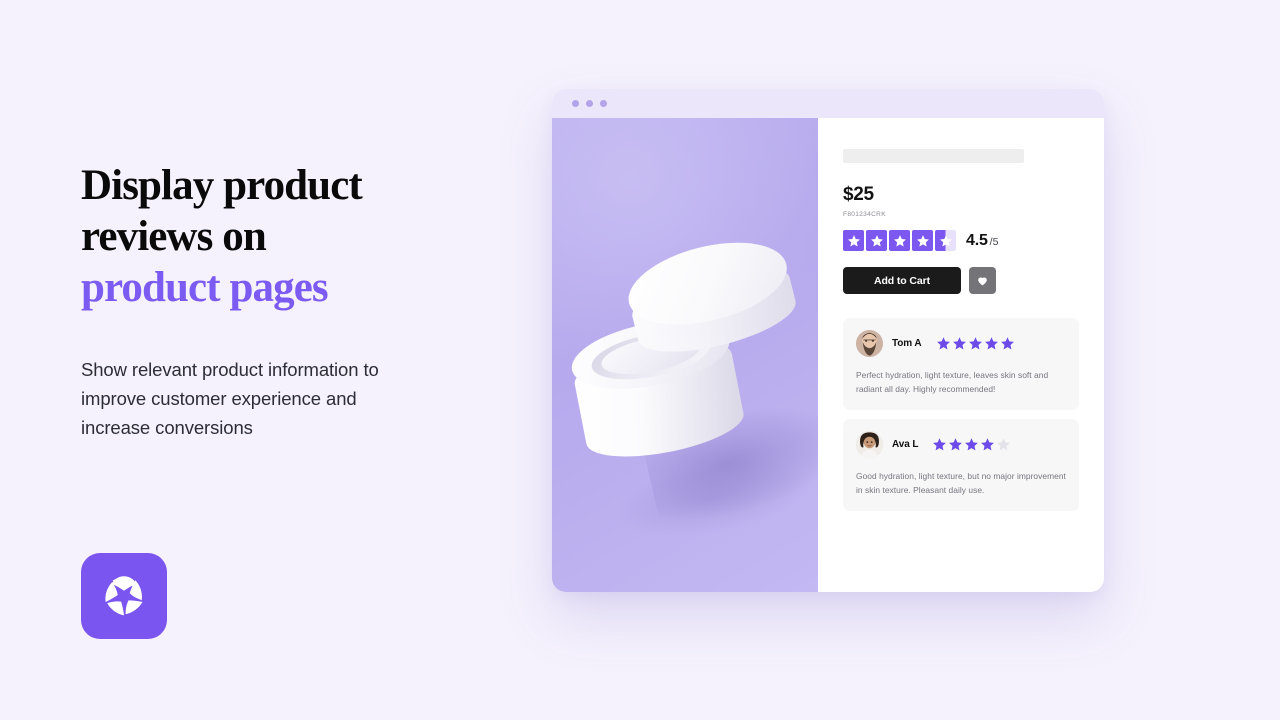 Image resolution: width=1280 pixels, height=720 pixels. I want to click on product-price: $25, so click(858, 194).